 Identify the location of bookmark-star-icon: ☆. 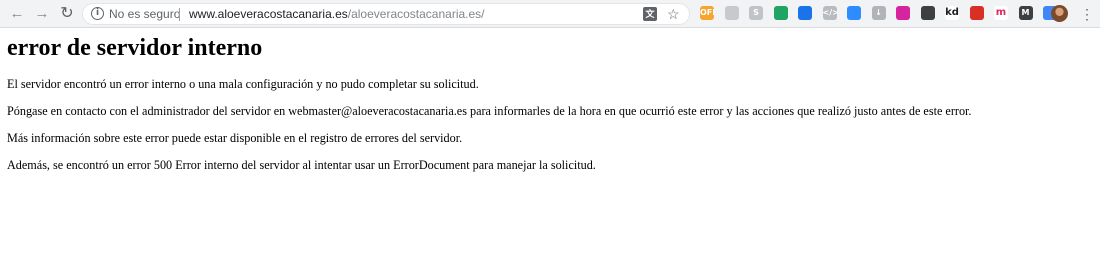
(673, 14).